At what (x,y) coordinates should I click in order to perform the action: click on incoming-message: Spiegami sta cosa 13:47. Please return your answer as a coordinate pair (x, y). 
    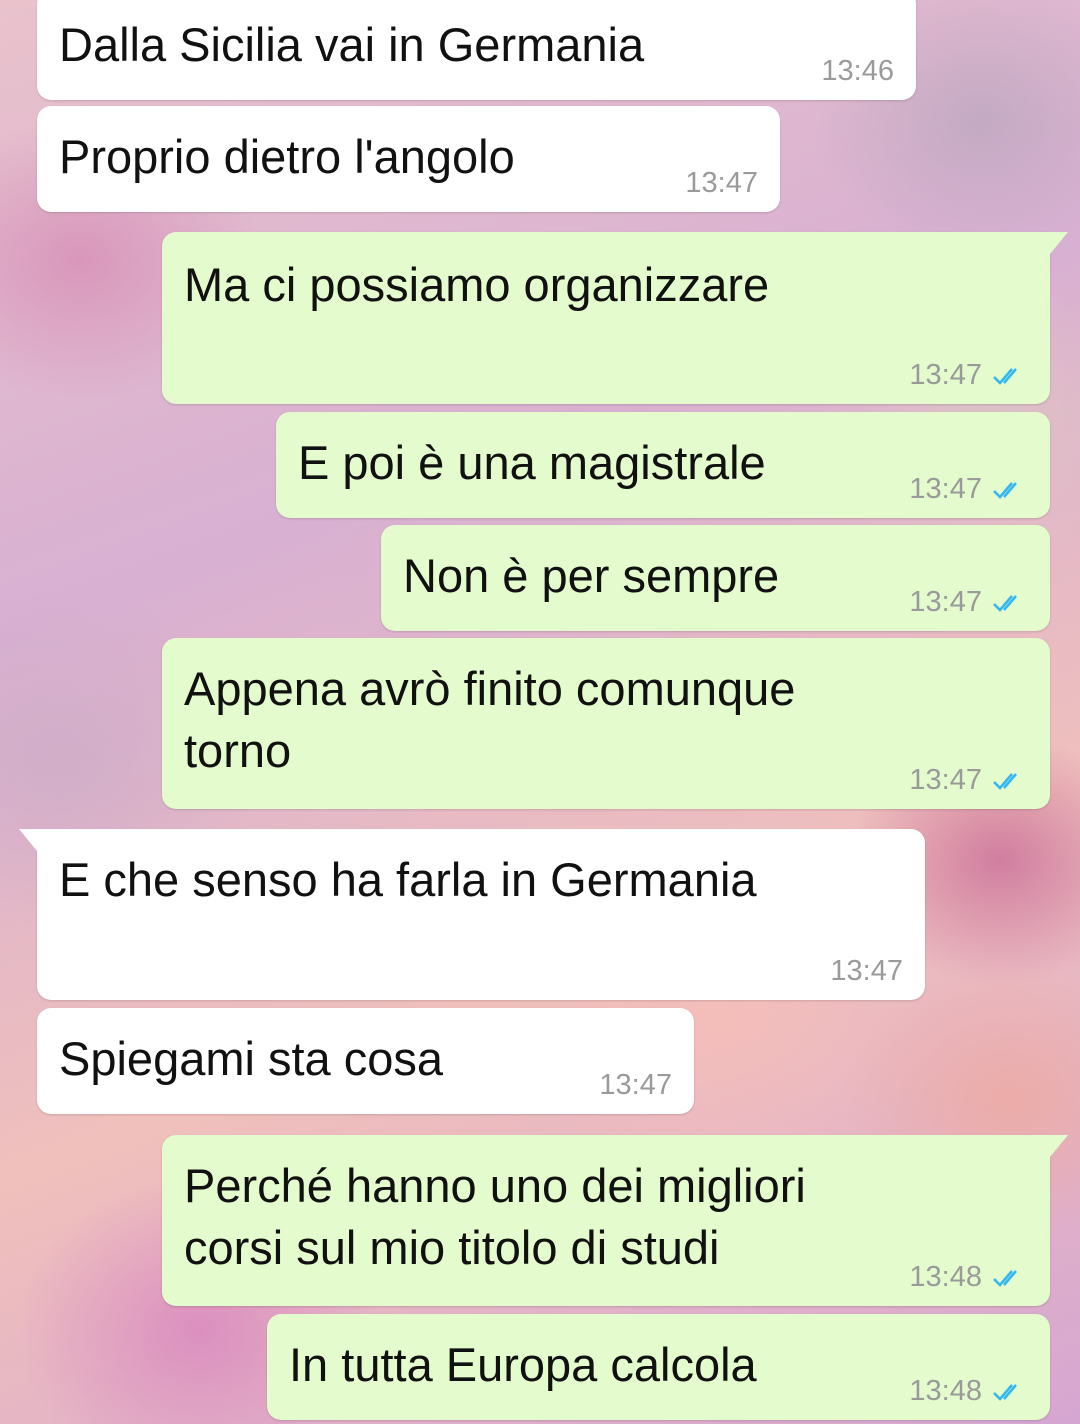
    Looking at the image, I should click on (365, 1061).